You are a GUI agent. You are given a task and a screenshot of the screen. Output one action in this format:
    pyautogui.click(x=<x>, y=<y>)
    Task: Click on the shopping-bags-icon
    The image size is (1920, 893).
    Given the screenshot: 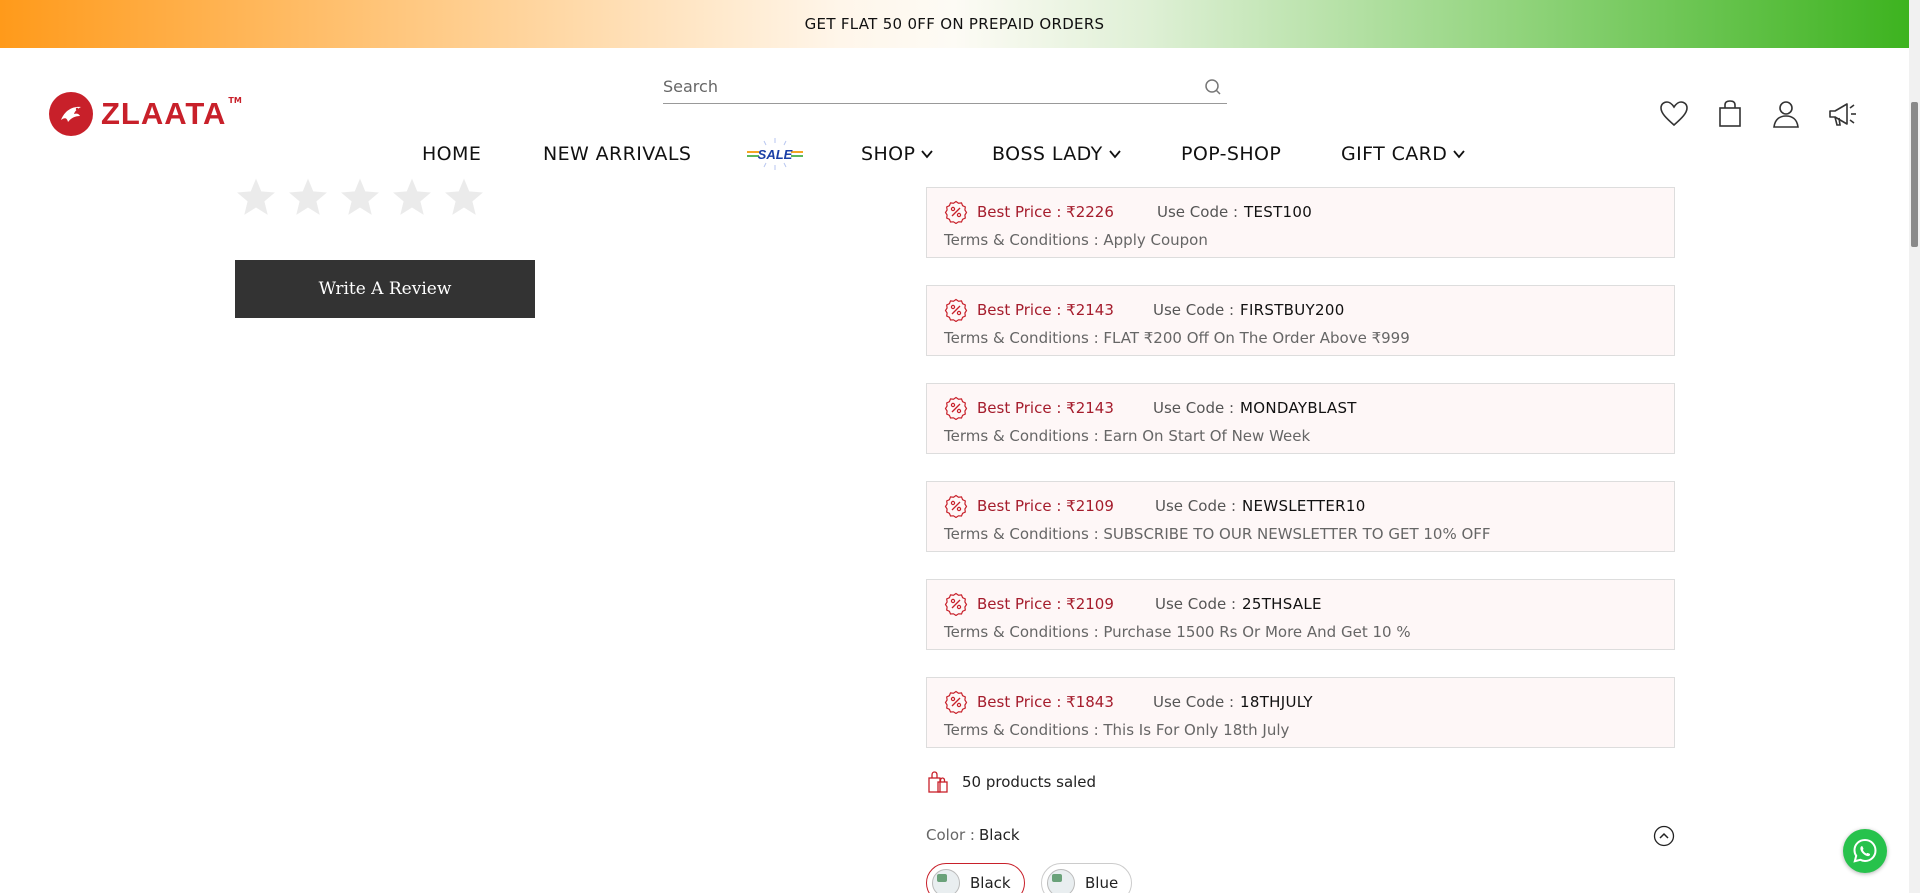 What is the action you would take?
    pyautogui.click(x=938, y=782)
    